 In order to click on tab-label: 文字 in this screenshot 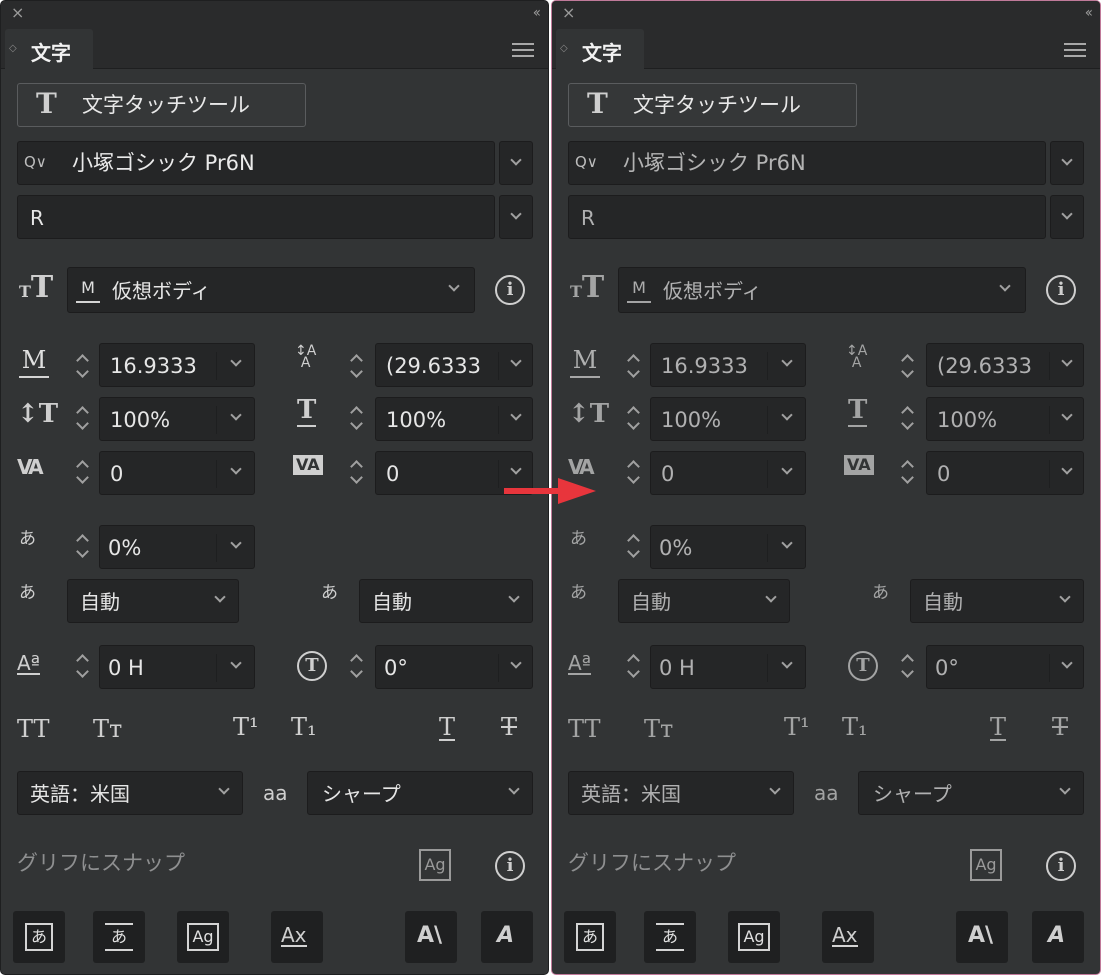, I will do `click(602, 53)`.